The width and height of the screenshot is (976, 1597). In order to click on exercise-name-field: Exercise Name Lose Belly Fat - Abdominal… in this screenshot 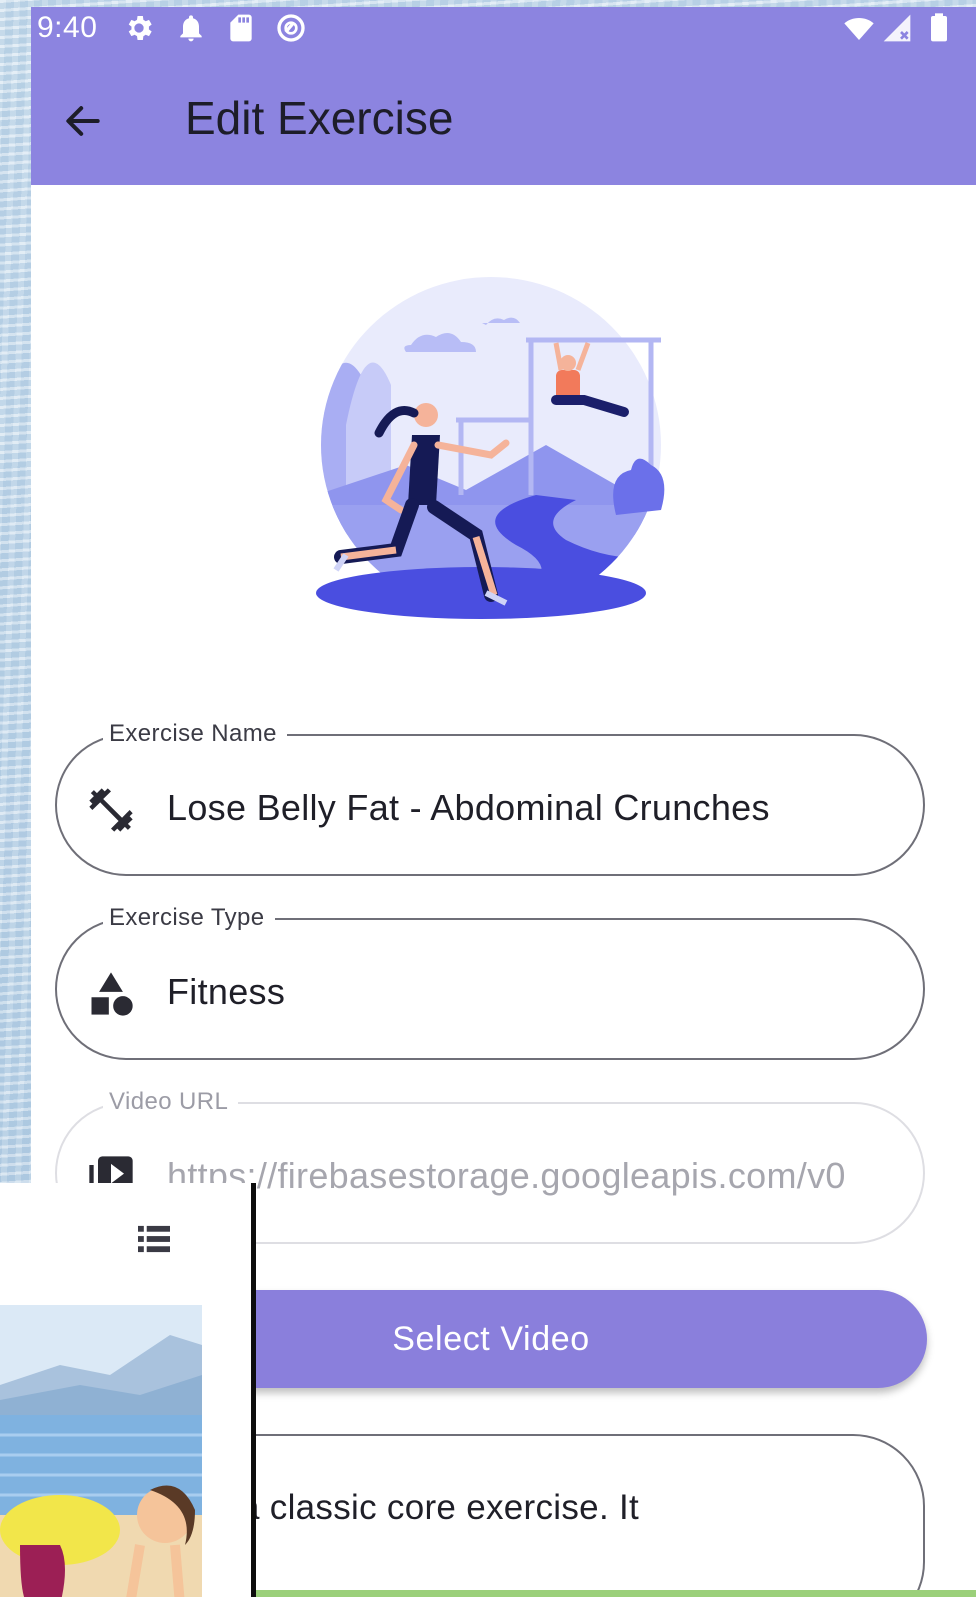, I will do `click(490, 798)`.